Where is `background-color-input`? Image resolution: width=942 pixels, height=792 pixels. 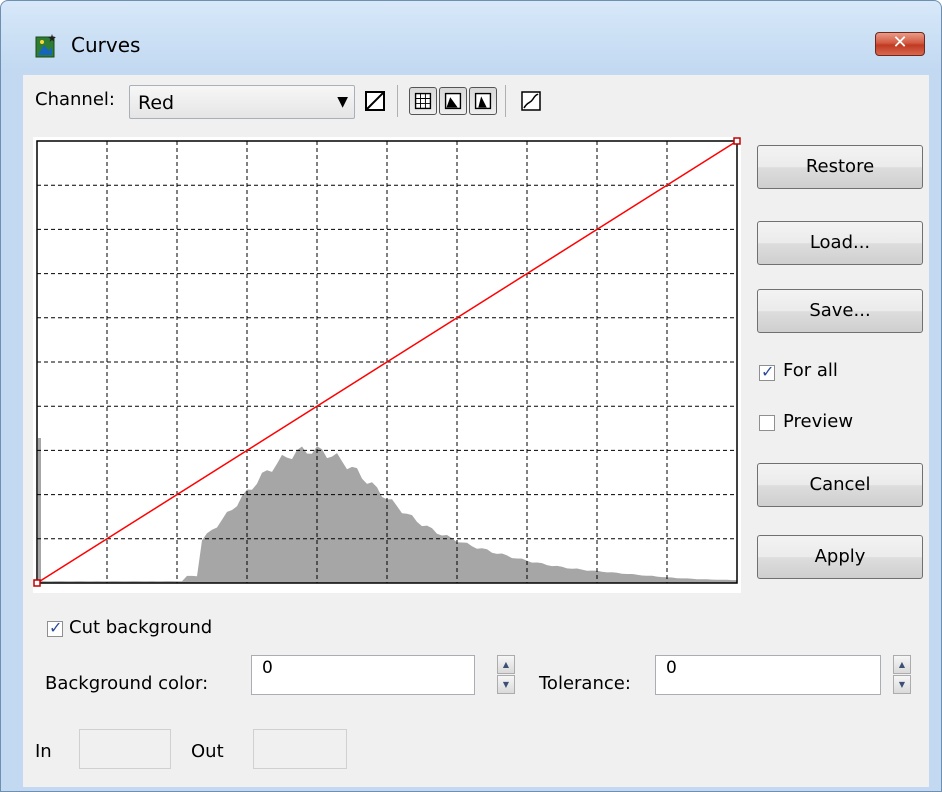
background-color-input is located at coordinates (363, 675).